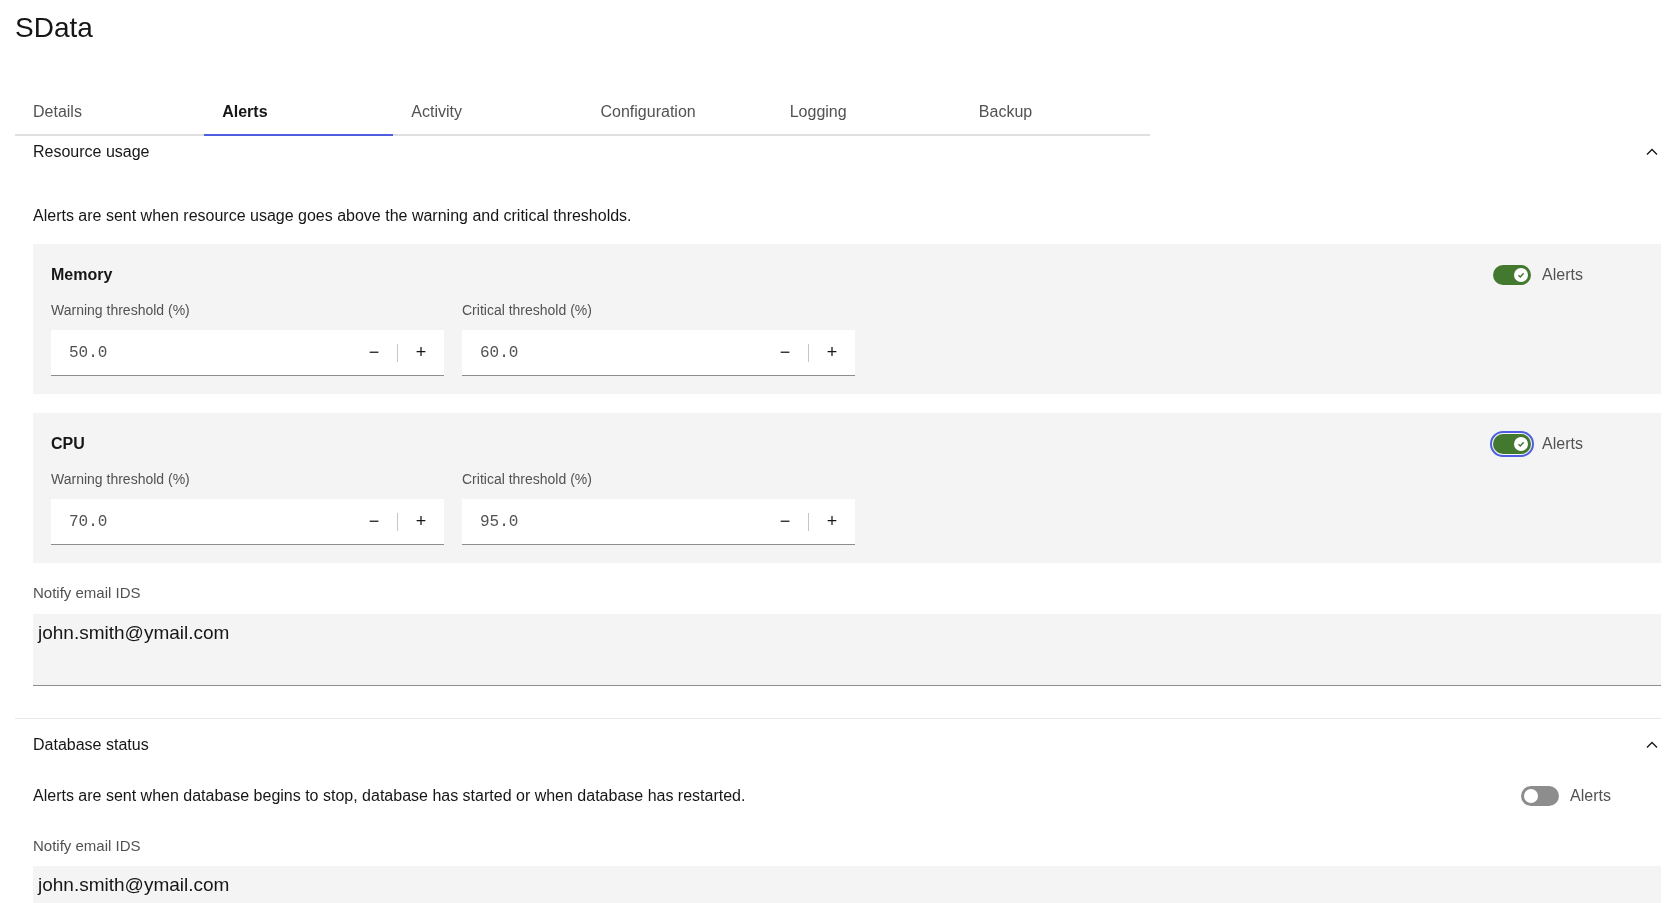 The height and width of the screenshot is (903, 1669). Describe the element at coordinates (838, 150) in the screenshot. I see `section-header: Resource usage` at that location.